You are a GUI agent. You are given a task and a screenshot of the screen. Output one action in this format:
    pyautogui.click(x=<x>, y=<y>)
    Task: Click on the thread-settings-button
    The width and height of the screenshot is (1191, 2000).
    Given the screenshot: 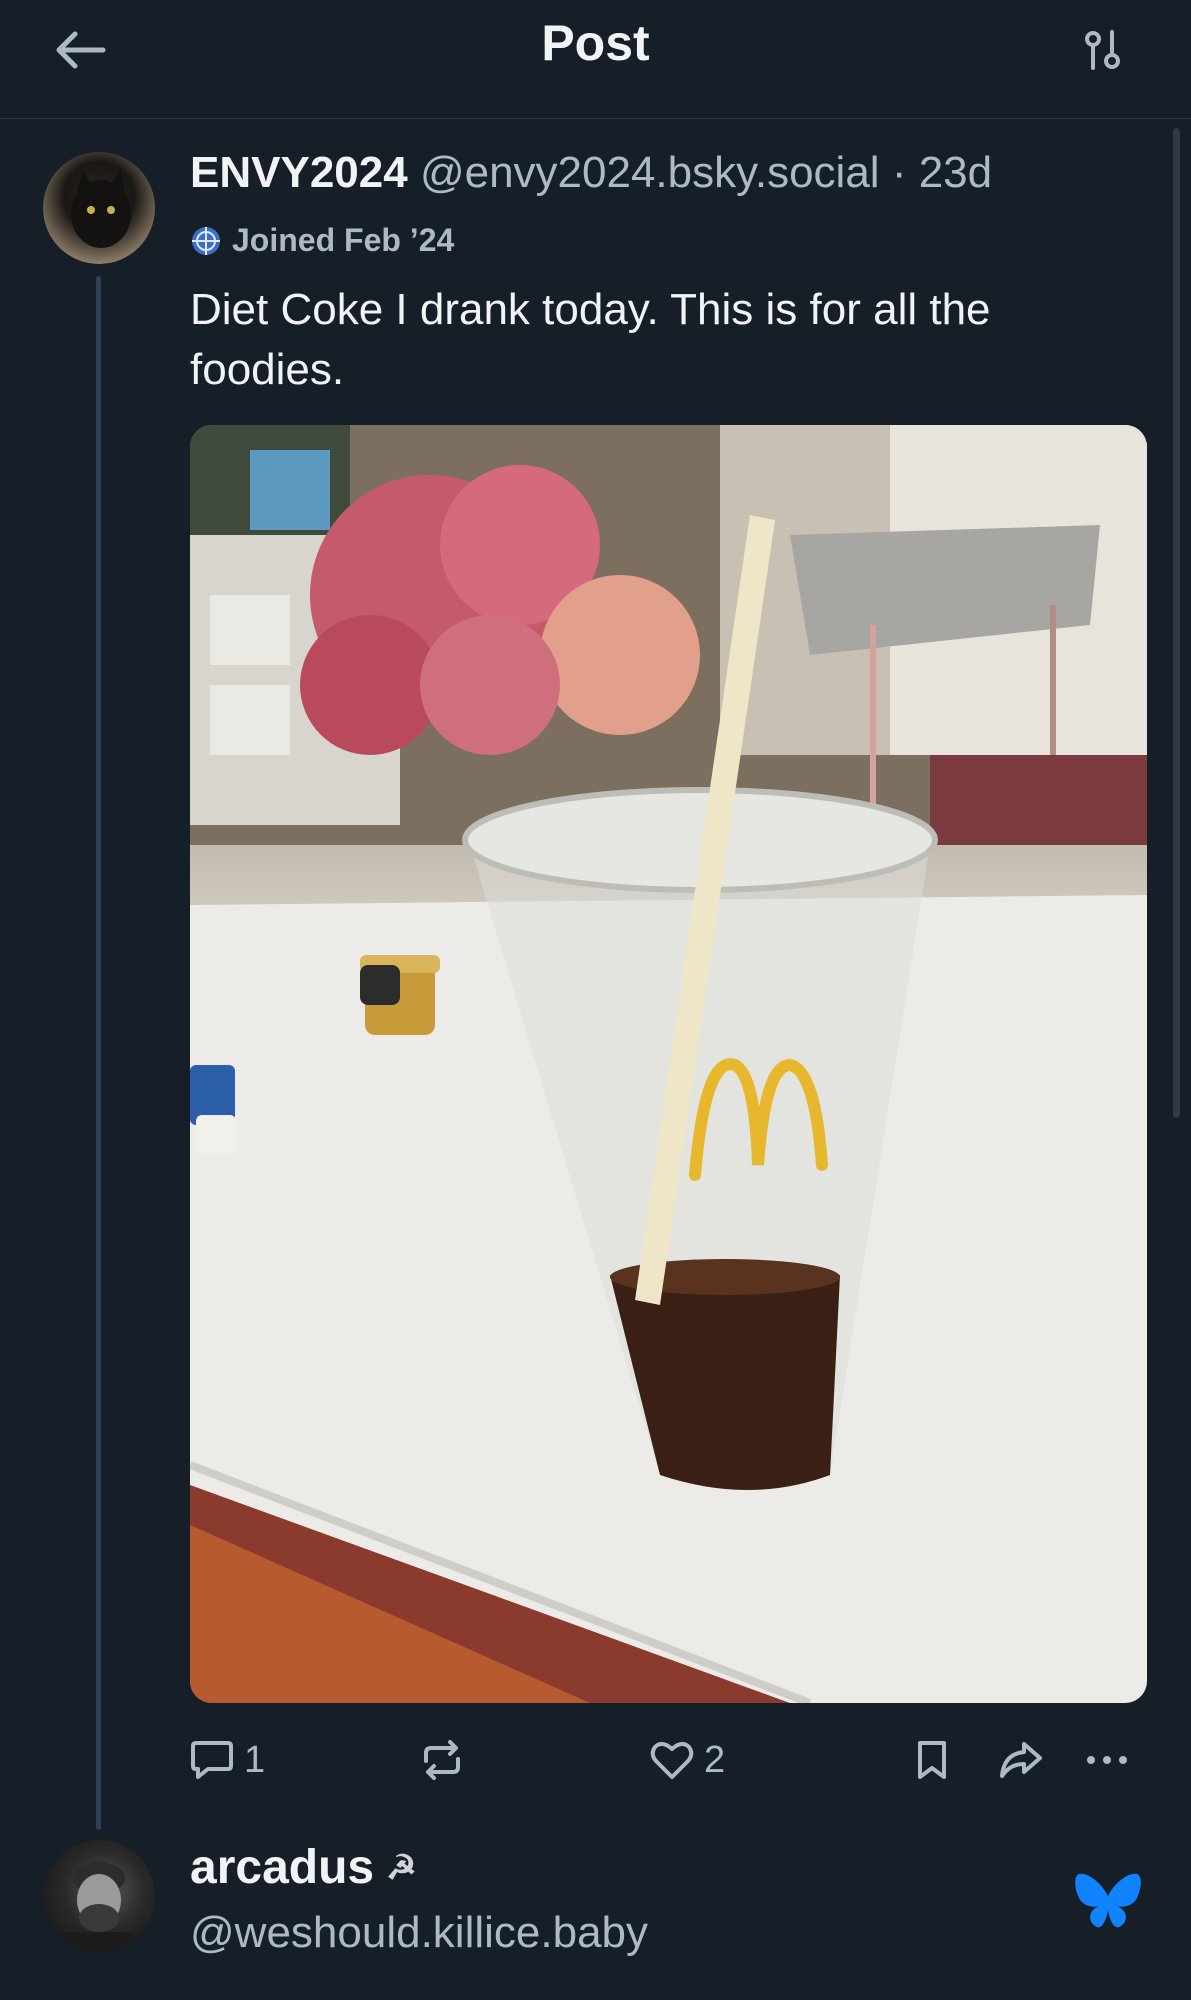 What is the action you would take?
    pyautogui.click(x=1103, y=50)
    